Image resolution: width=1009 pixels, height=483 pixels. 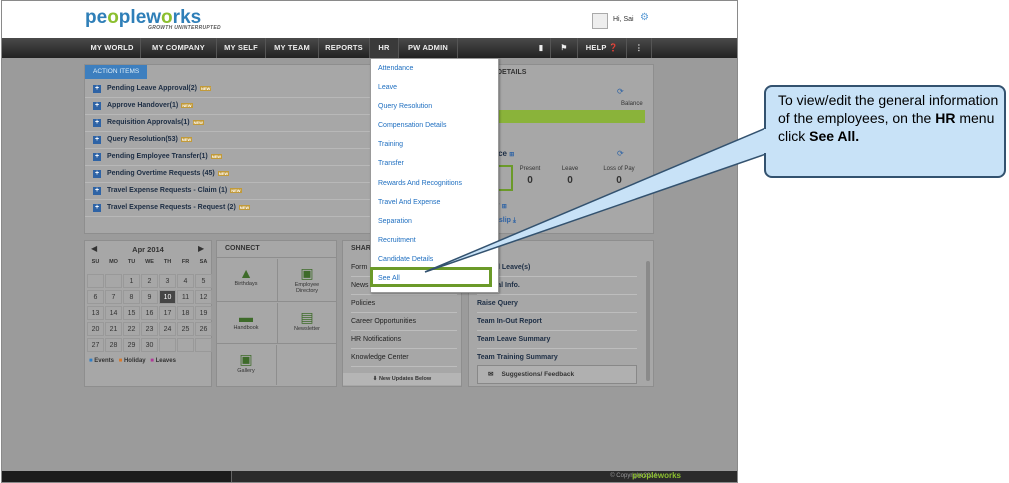 I want to click on callout-pointer, so click(x=595, y=199).